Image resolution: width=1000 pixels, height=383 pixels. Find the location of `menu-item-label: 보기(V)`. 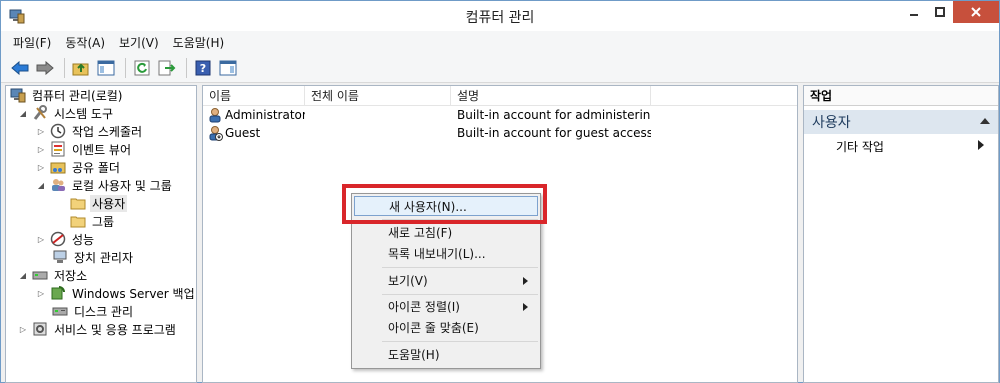

menu-item-label: 보기(V) is located at coordinates (408, 281).